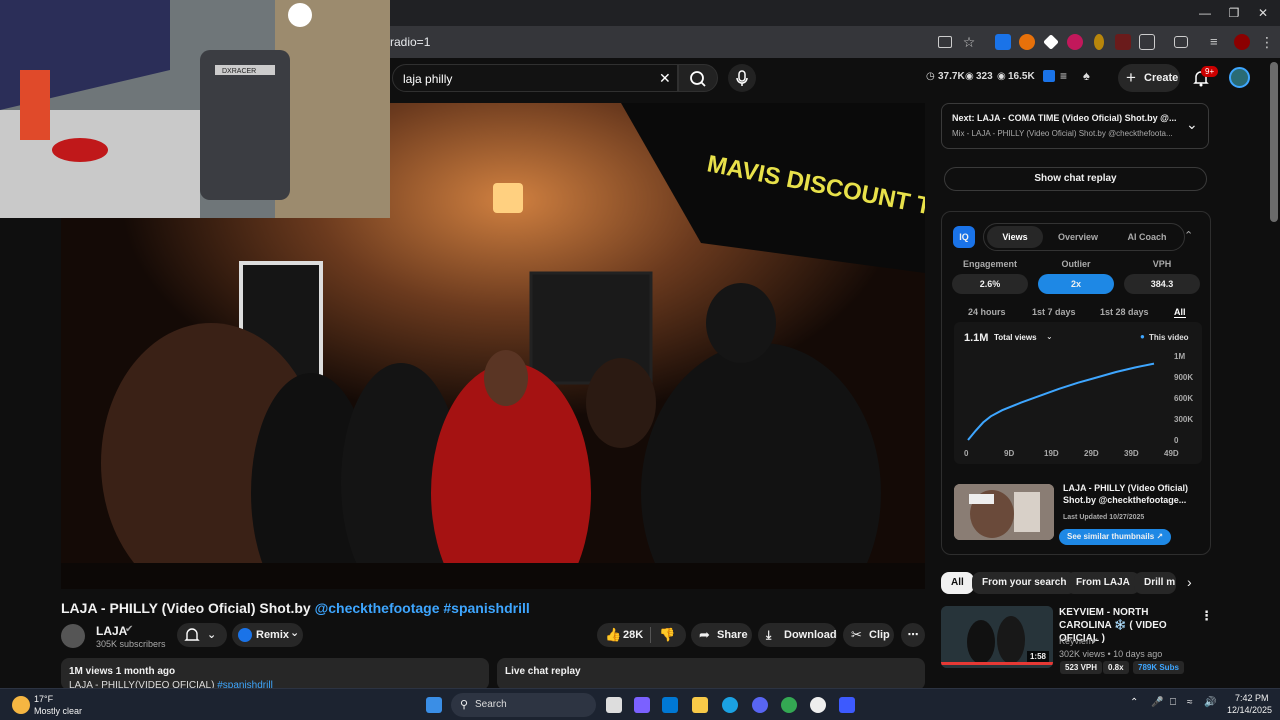 The height and width of the screenshot is (720, 1280). What do you see at coordinates (1218, 42) in the screenshot?
I see `media-control-icon: ≡` at bounding box center [1218, 42].